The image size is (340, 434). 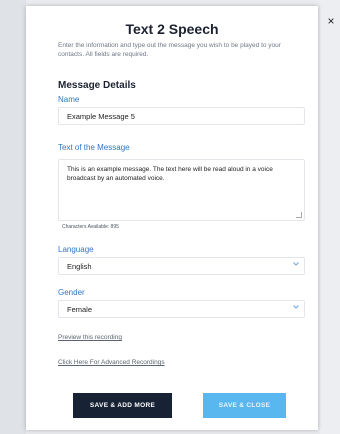 What do you see at coordinates (244, 405) in the screenshot?
I see `save-close-button: SAVE & CLOSE` at bounding box center [244, 405].